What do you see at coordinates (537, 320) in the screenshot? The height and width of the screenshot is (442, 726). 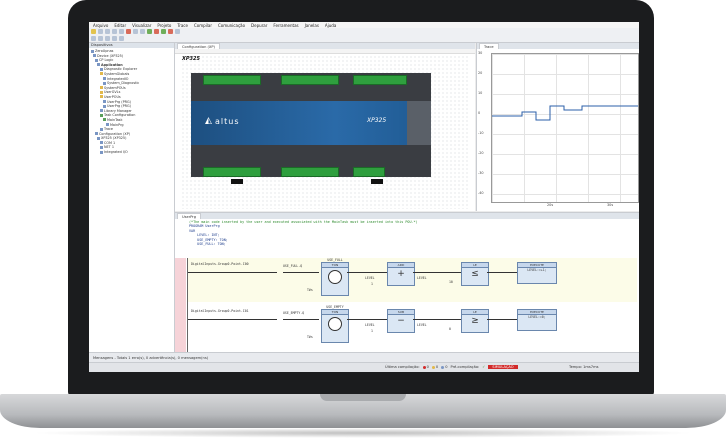 I see `execute-block: EXECUTE LEVEL:=0;` at bounding box center [537, 320].